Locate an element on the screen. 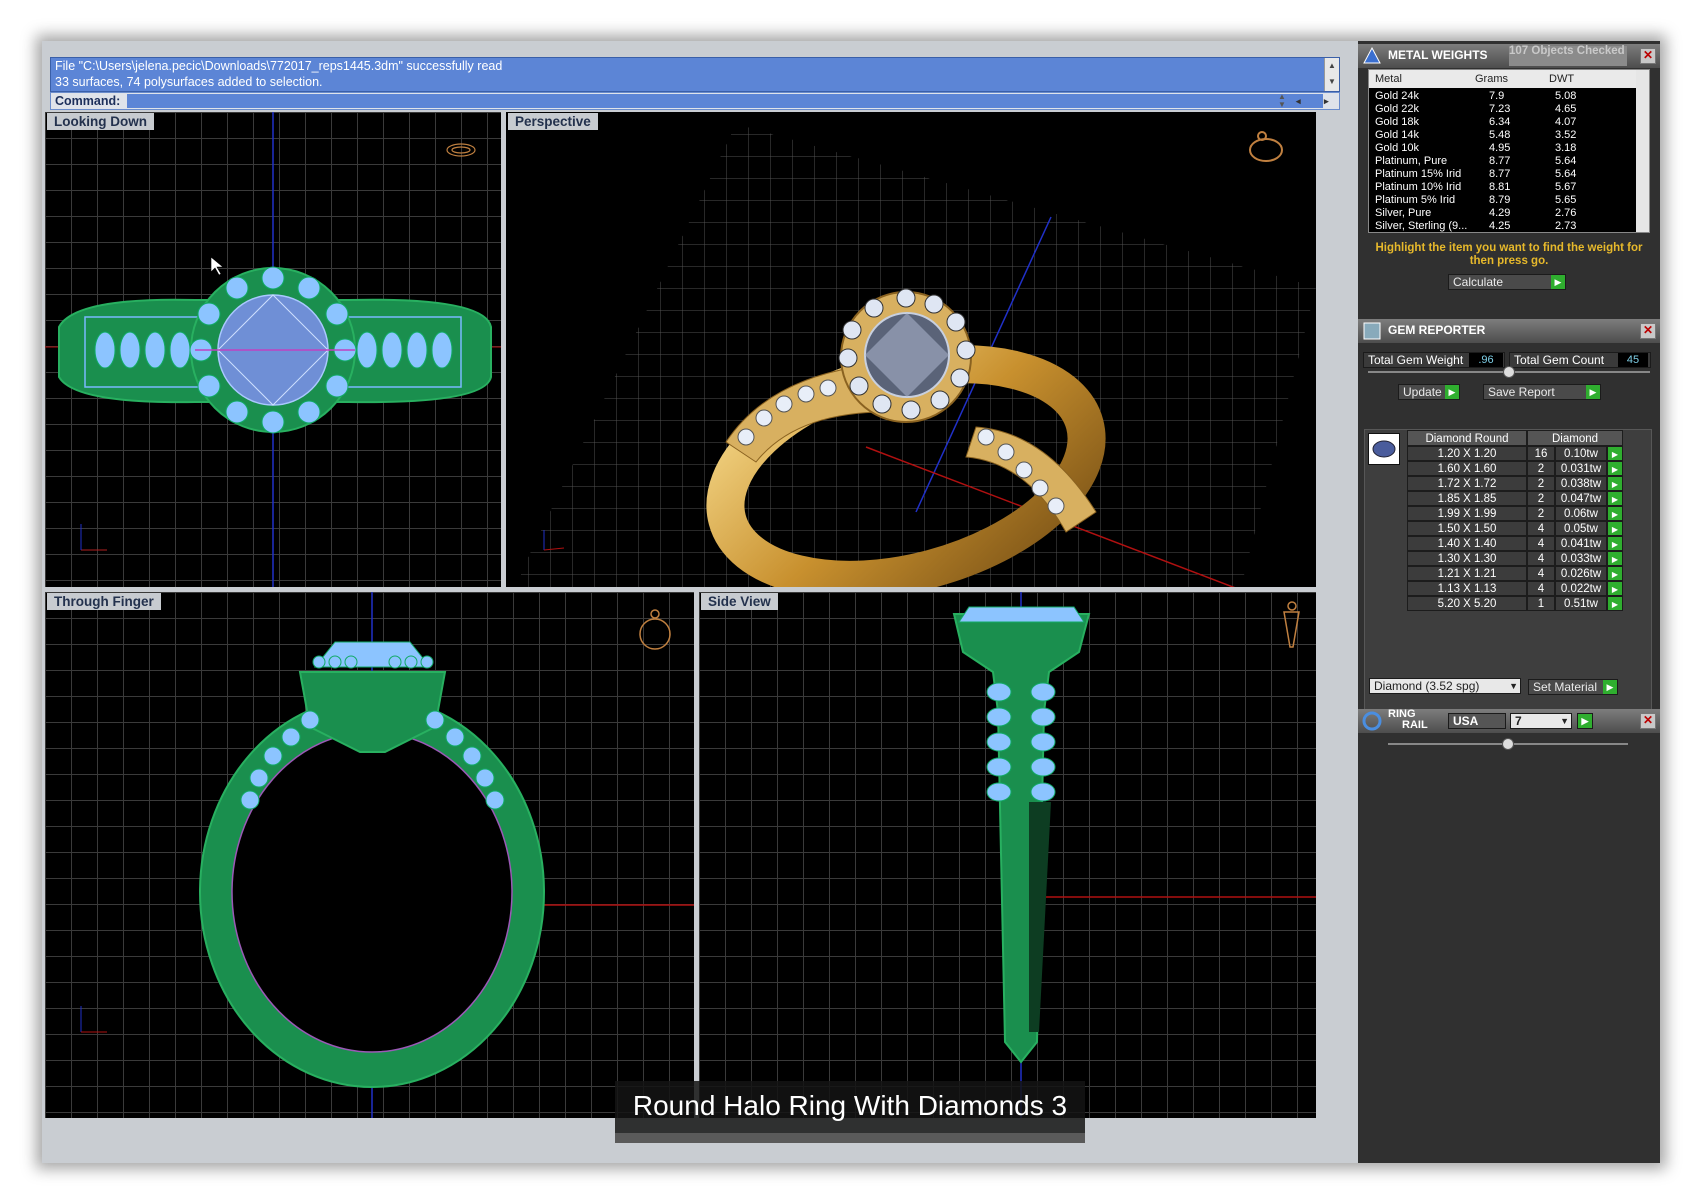  country-select-value: USA is located at coordinates (1466, 721).